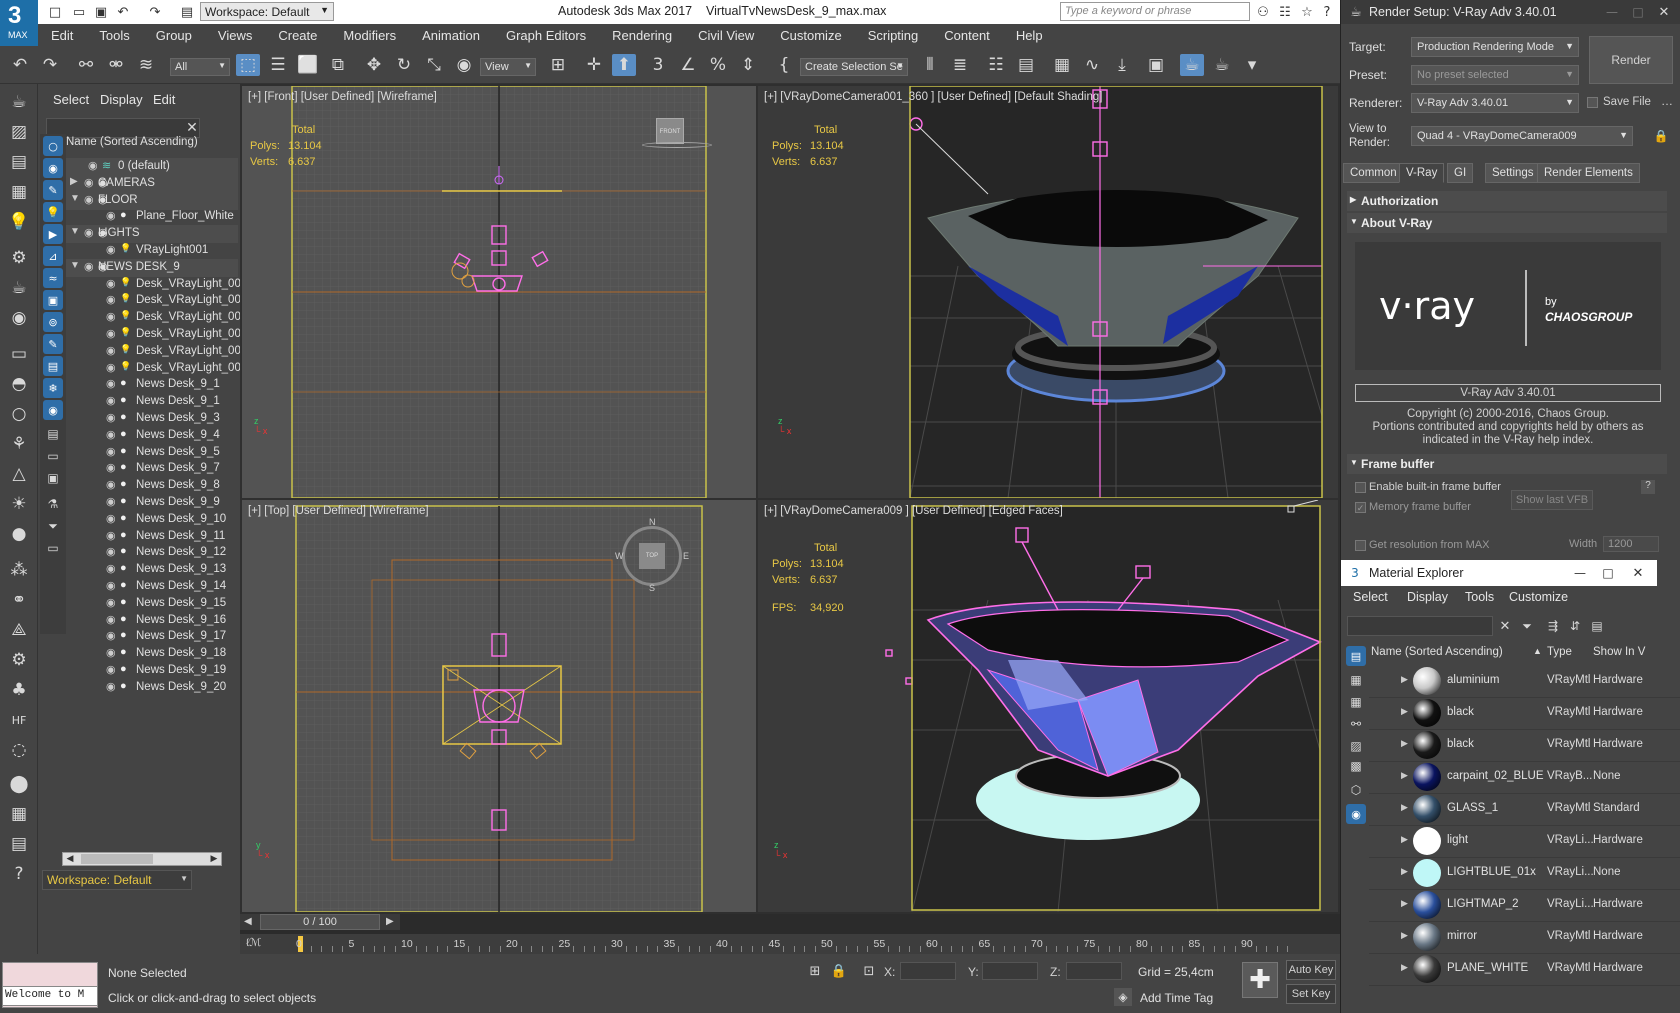 This screenshot has width=1680, height=1013. I want to click on menu-customize: Customize, so click(1538, 597).